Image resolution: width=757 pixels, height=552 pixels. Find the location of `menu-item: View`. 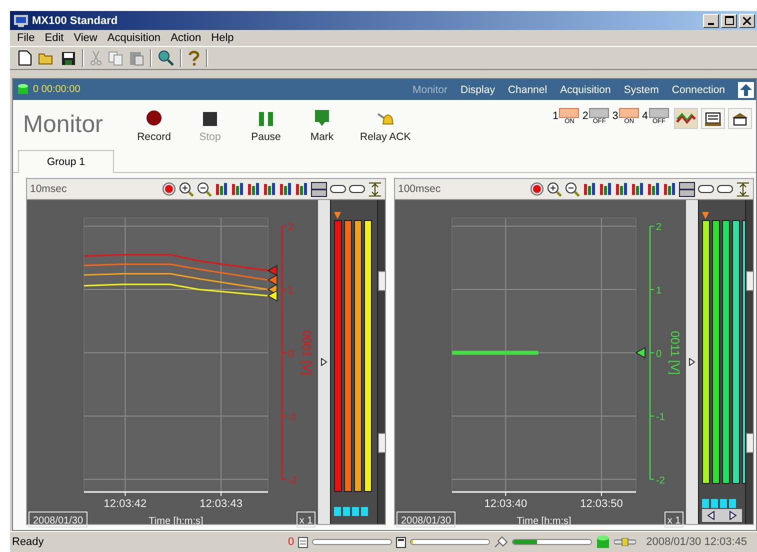

menu-item: View is located at coordinates (85, 38).